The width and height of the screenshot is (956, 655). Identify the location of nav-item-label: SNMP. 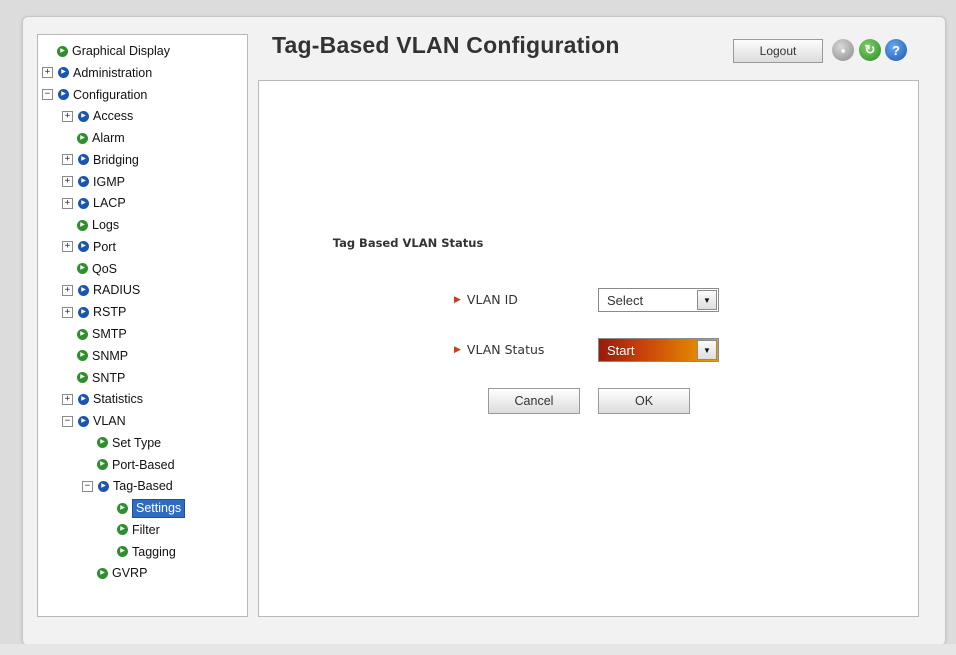
(110, 355).